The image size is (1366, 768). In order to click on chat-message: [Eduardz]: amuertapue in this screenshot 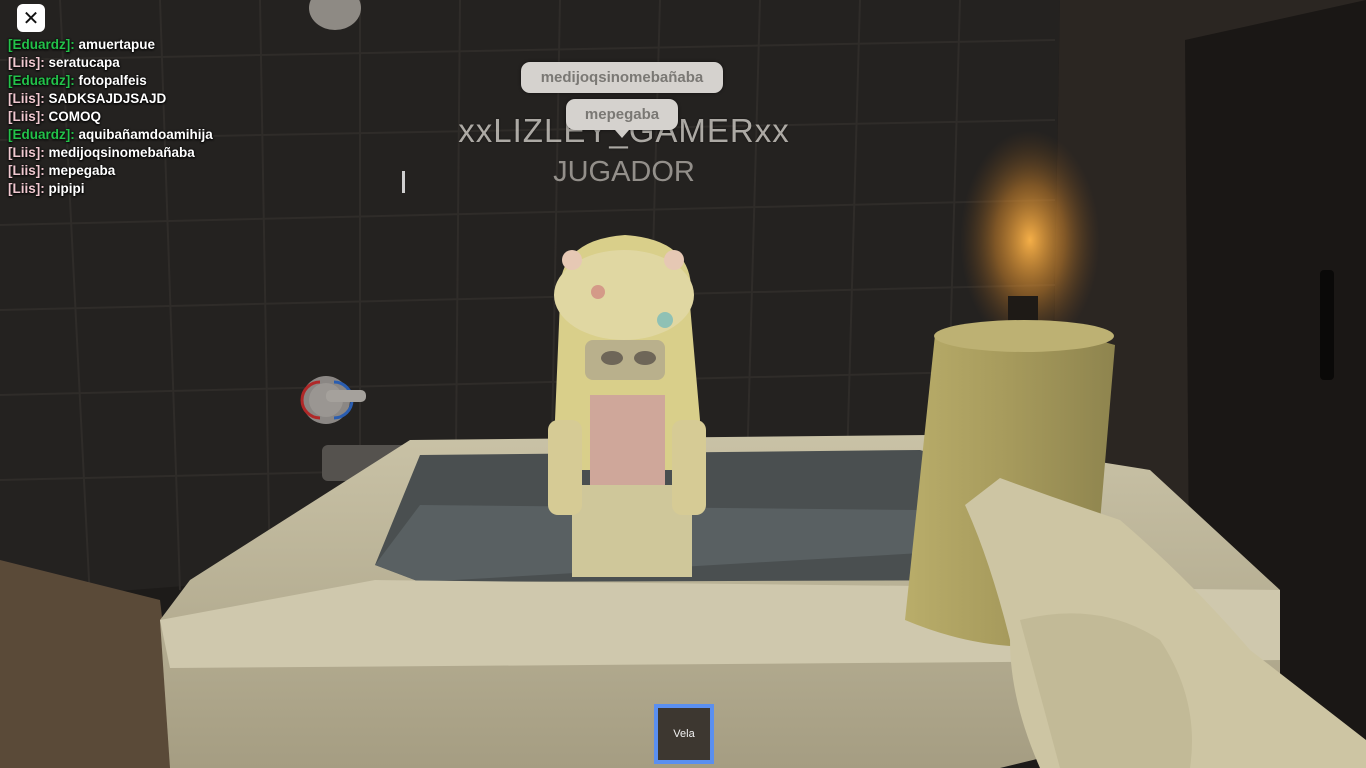, I will do `click(110, 45)`.